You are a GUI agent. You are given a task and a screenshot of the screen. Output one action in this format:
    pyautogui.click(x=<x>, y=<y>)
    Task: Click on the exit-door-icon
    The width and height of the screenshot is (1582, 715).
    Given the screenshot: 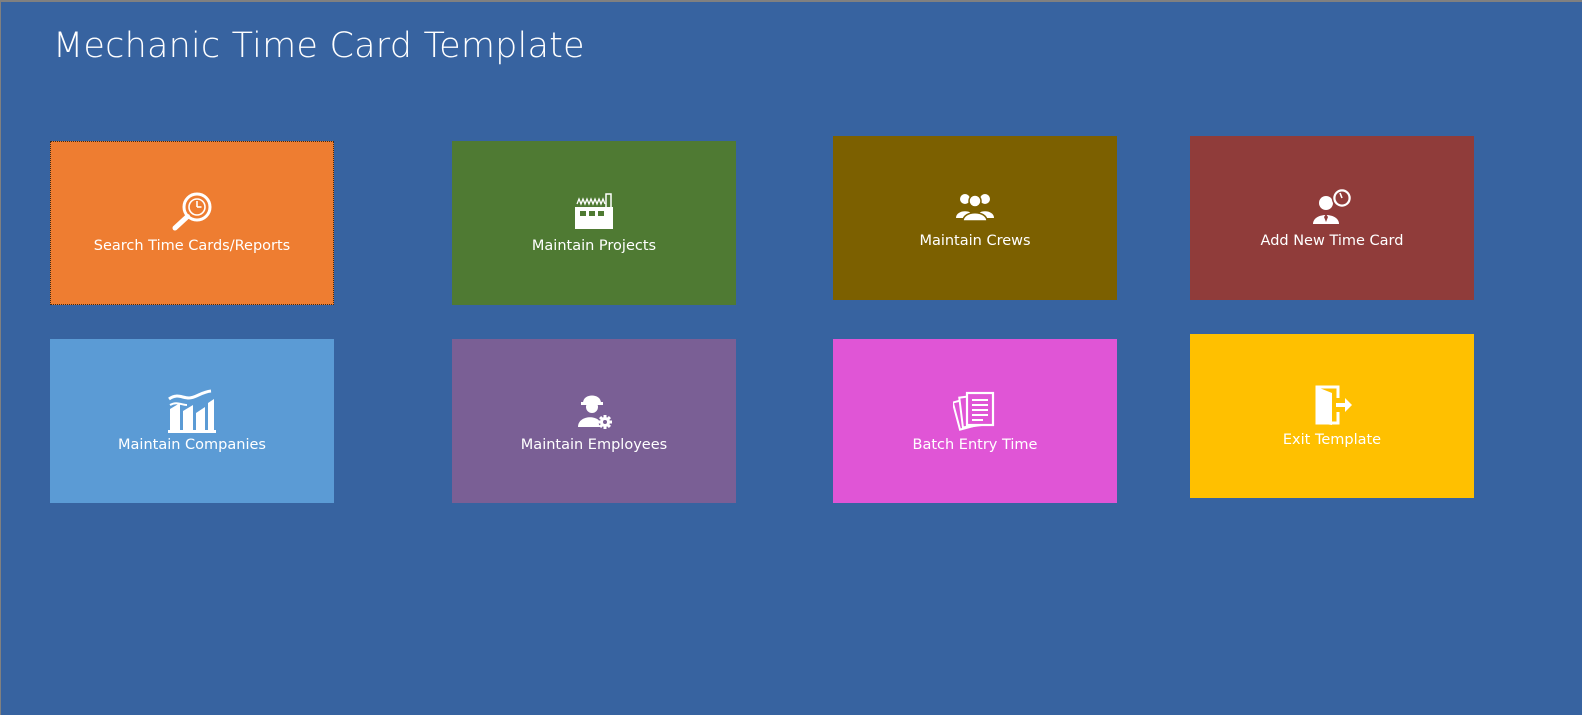 What is the action you would take?
    pyautogui.click(x=1333, y=405)
    